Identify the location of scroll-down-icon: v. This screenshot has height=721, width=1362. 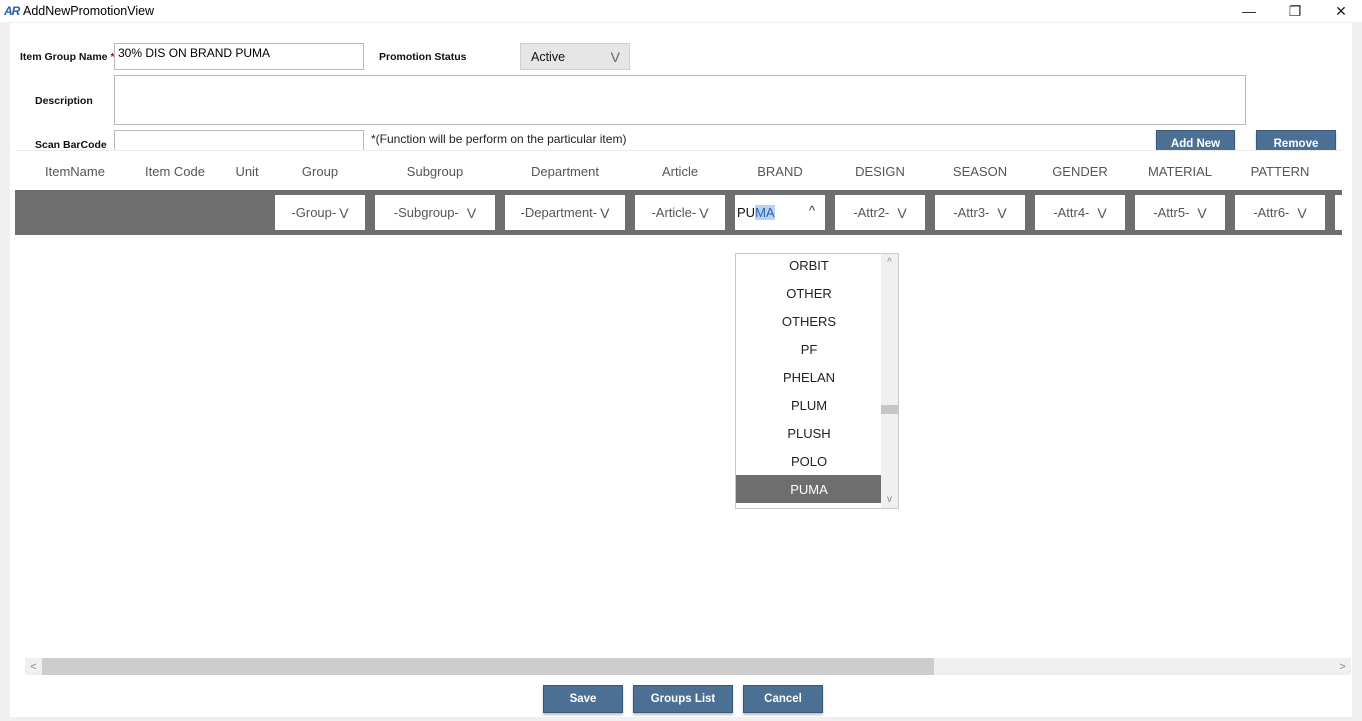
(889, 499).